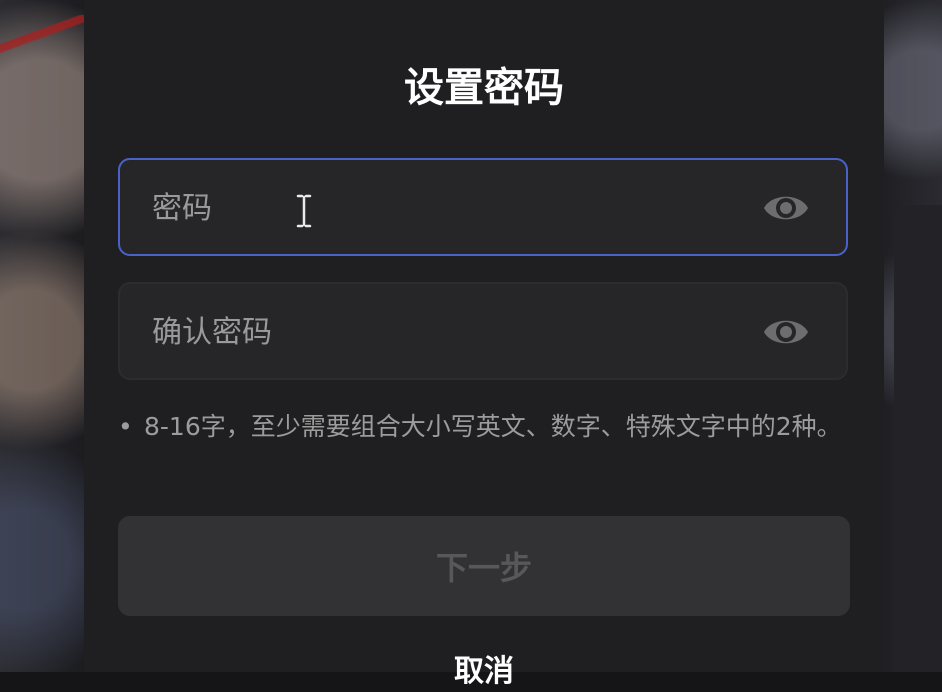 The width and height of the screenshot is (942, 692). I want to click on password-rule-hint: • 8-16字，至少需要组合大小写英文、数字、特殊文字中的2种。, so click(483, 427).